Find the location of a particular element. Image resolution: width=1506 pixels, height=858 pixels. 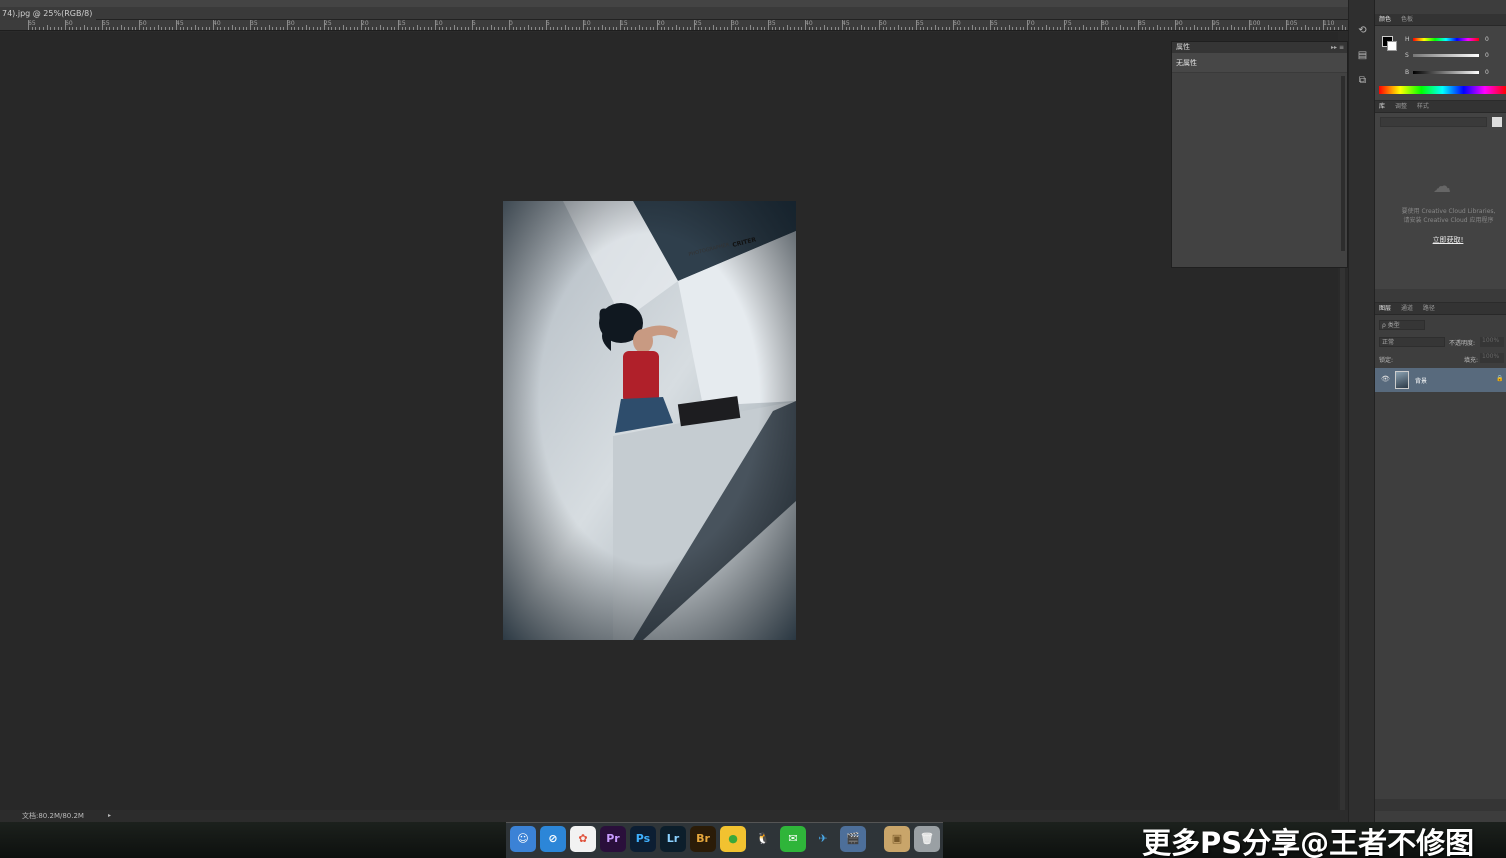

properties-toggle-icon: ▤ is located at coordinates (1362, 55).